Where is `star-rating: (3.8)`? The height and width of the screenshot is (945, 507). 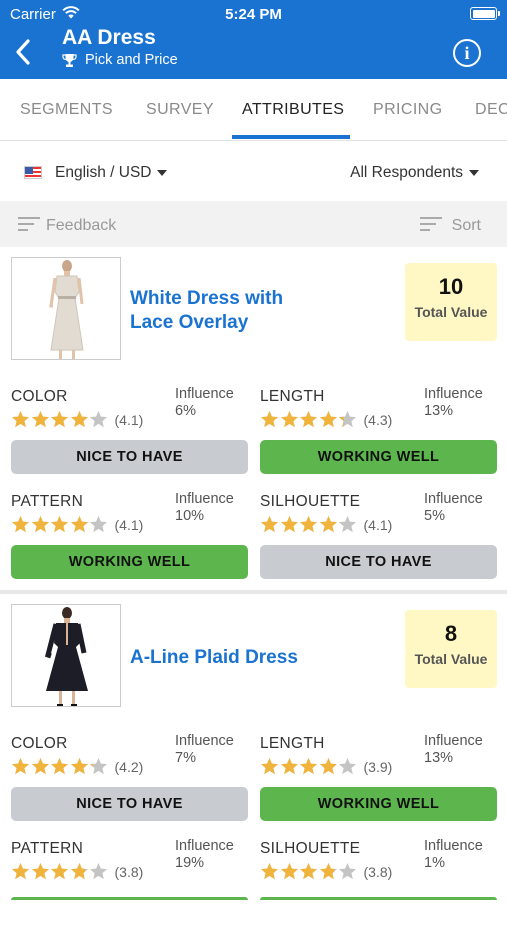 star-rating: (3.8) is located at coordinates (326, 871).